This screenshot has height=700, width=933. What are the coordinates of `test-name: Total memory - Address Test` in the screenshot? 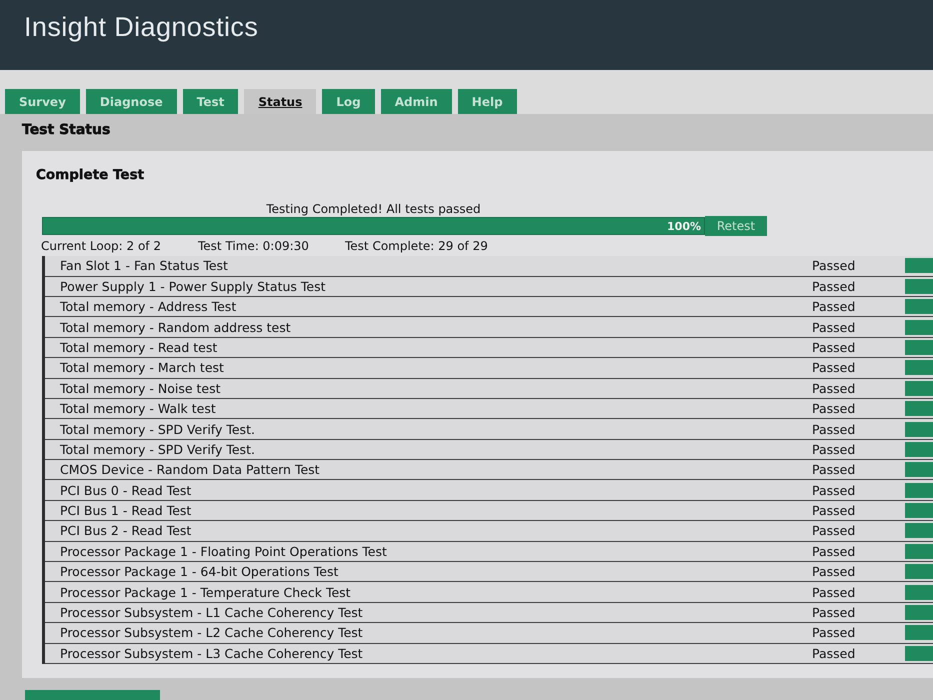 It's located at (148, 306).